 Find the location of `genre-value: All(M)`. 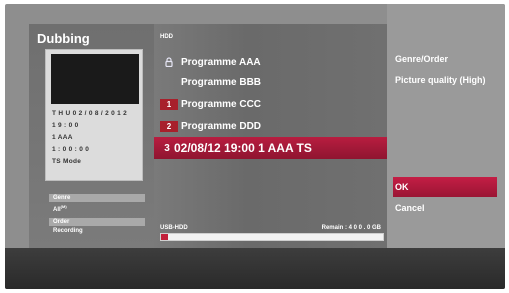

genre-value: All(M) is located at coordinates (60, 208).